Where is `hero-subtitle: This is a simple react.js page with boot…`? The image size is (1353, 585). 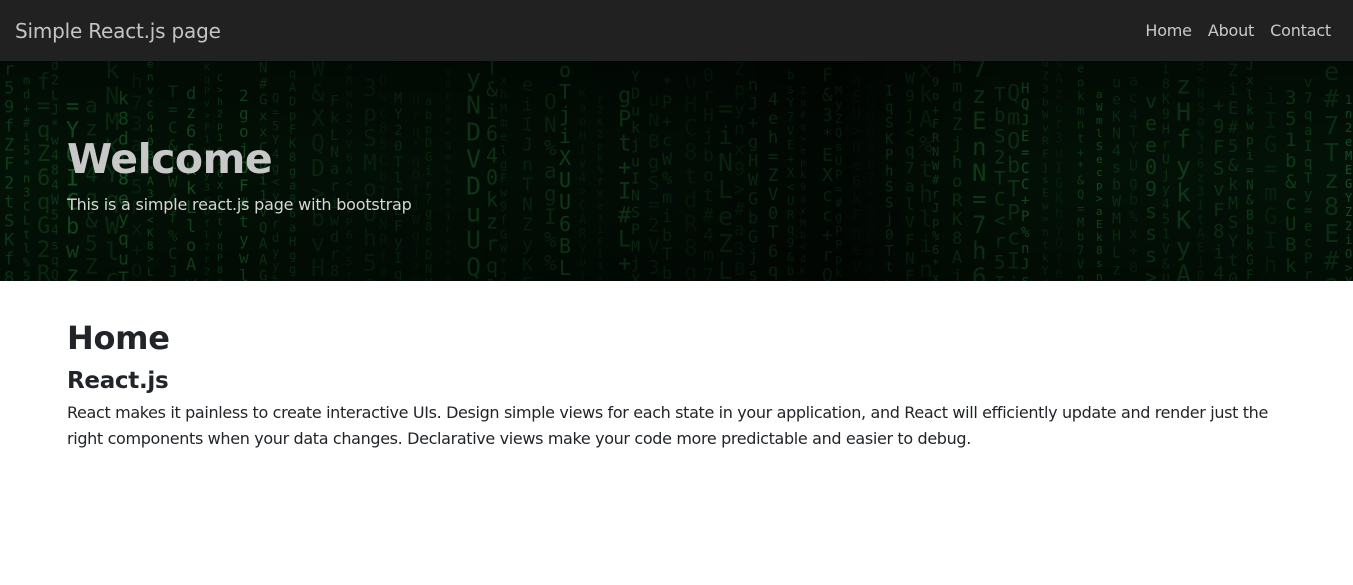 hero-subtitle: This is a simple react.js page with boot… is located at coordinates (239, 204).